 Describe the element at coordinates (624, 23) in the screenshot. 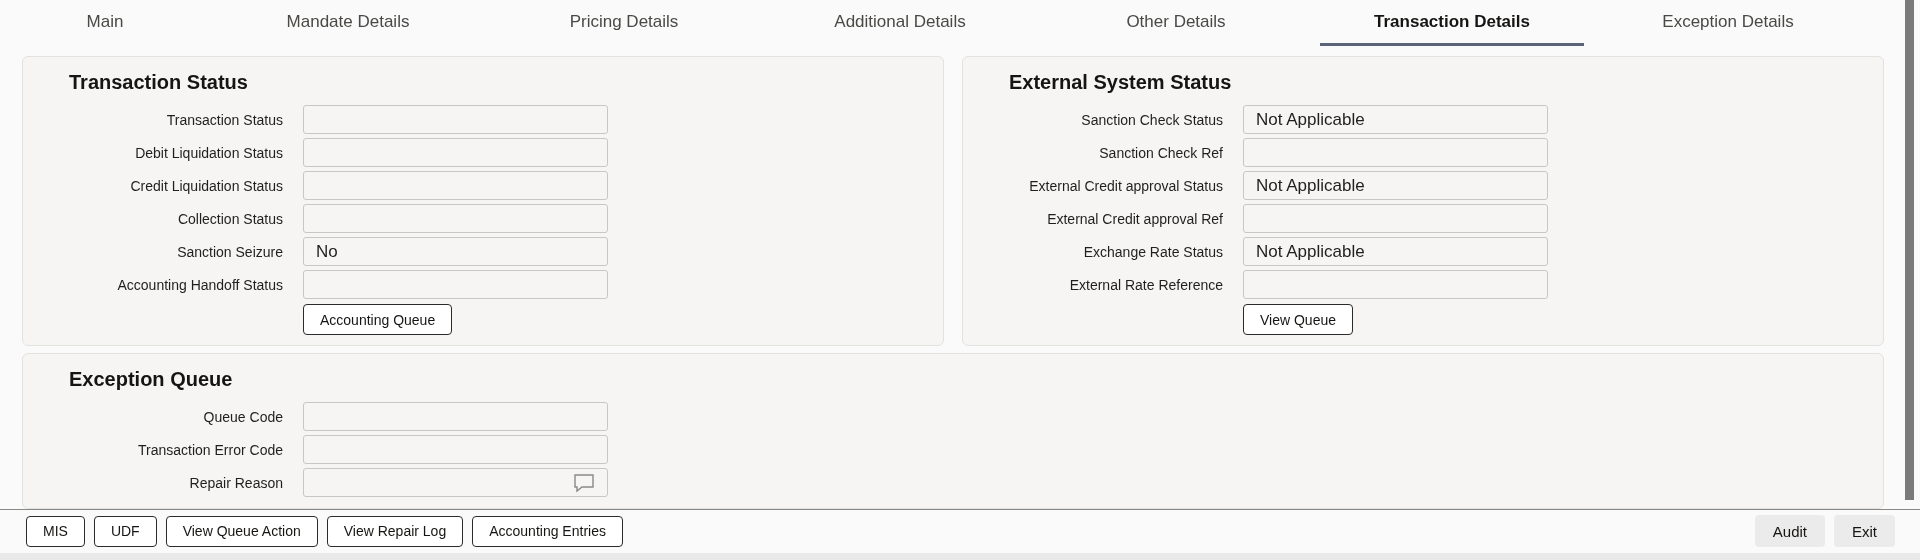

I see `tab: Pricing Details` at that location.